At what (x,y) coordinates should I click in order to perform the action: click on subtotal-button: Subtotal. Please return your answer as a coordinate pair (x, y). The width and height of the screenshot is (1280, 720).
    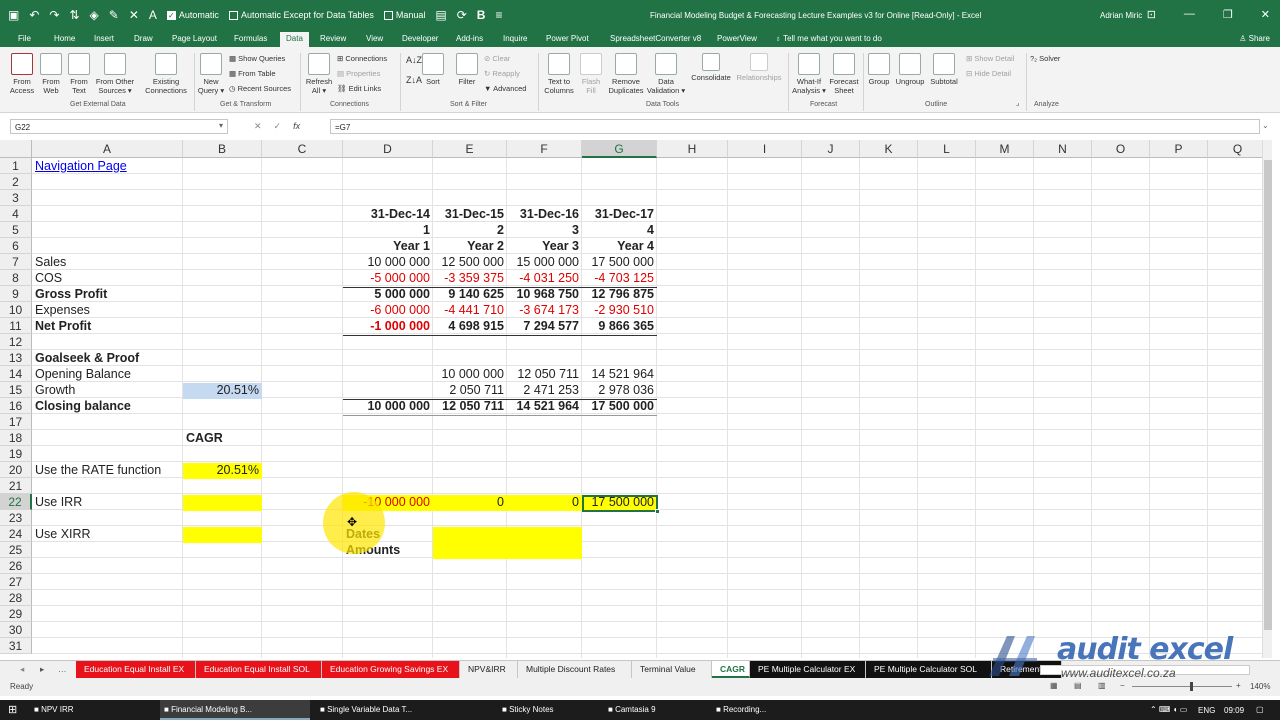
    Looking at the image, I should click on (944, 69).